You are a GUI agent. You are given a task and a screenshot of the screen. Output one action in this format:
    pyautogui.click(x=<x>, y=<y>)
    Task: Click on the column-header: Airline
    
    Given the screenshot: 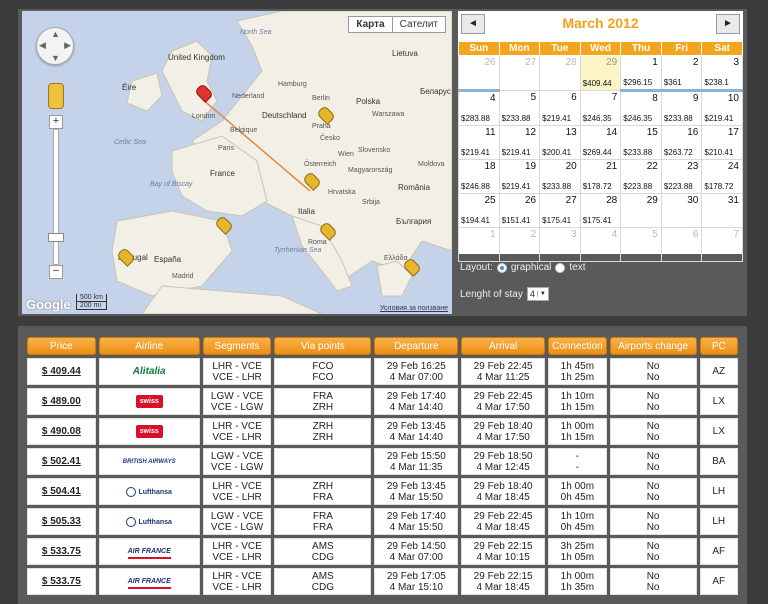 What is the action you would take?
    pyautogui.click(x=149, y=346)
    